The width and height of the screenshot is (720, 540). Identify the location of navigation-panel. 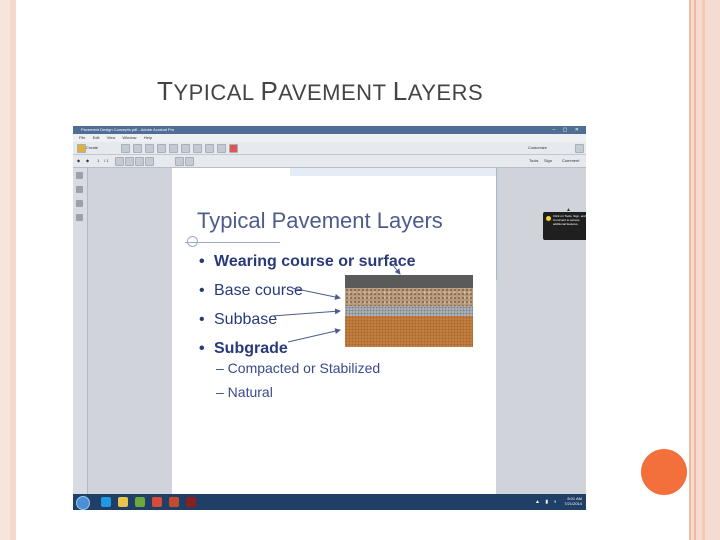
(80, 331).